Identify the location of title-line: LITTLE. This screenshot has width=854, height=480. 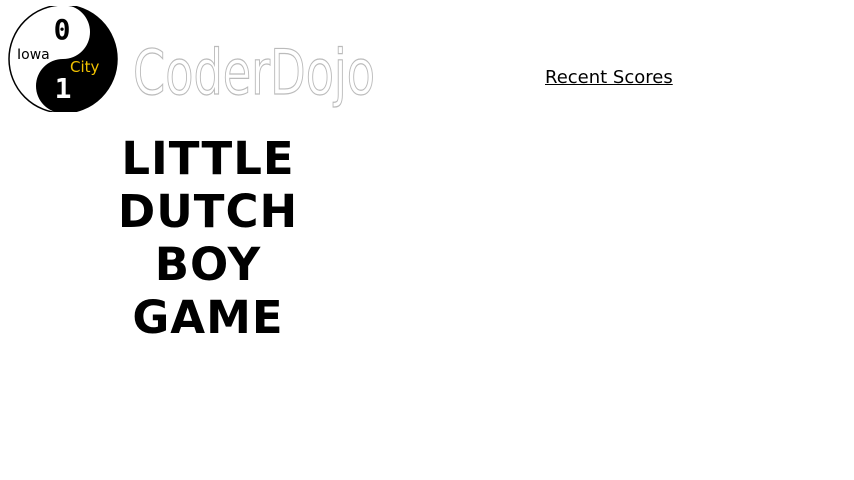
(208, 158).